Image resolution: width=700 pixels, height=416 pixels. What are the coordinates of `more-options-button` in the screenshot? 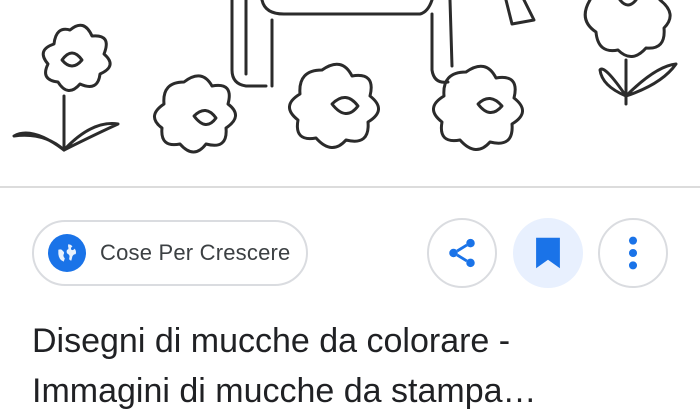 It's located at (633, 253).